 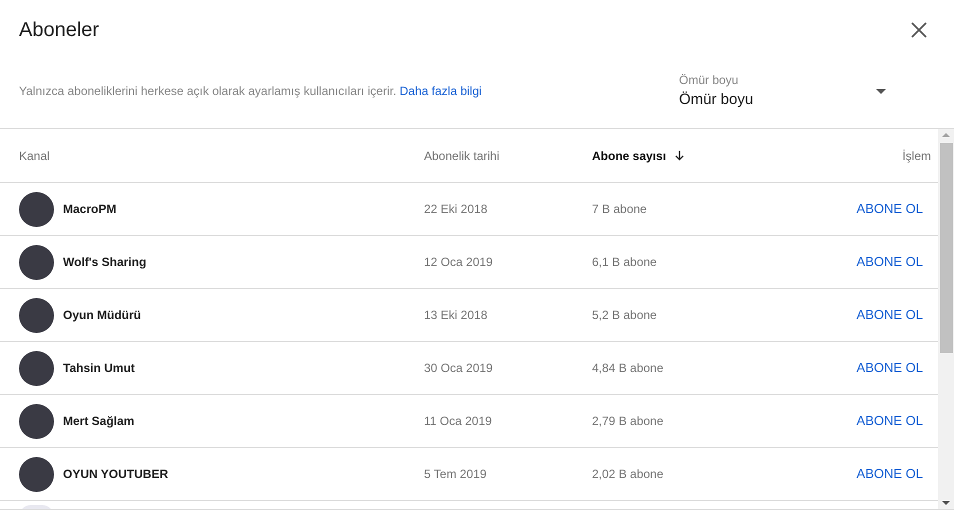 I want to click on scrollbar, so click(x=946, y=319).